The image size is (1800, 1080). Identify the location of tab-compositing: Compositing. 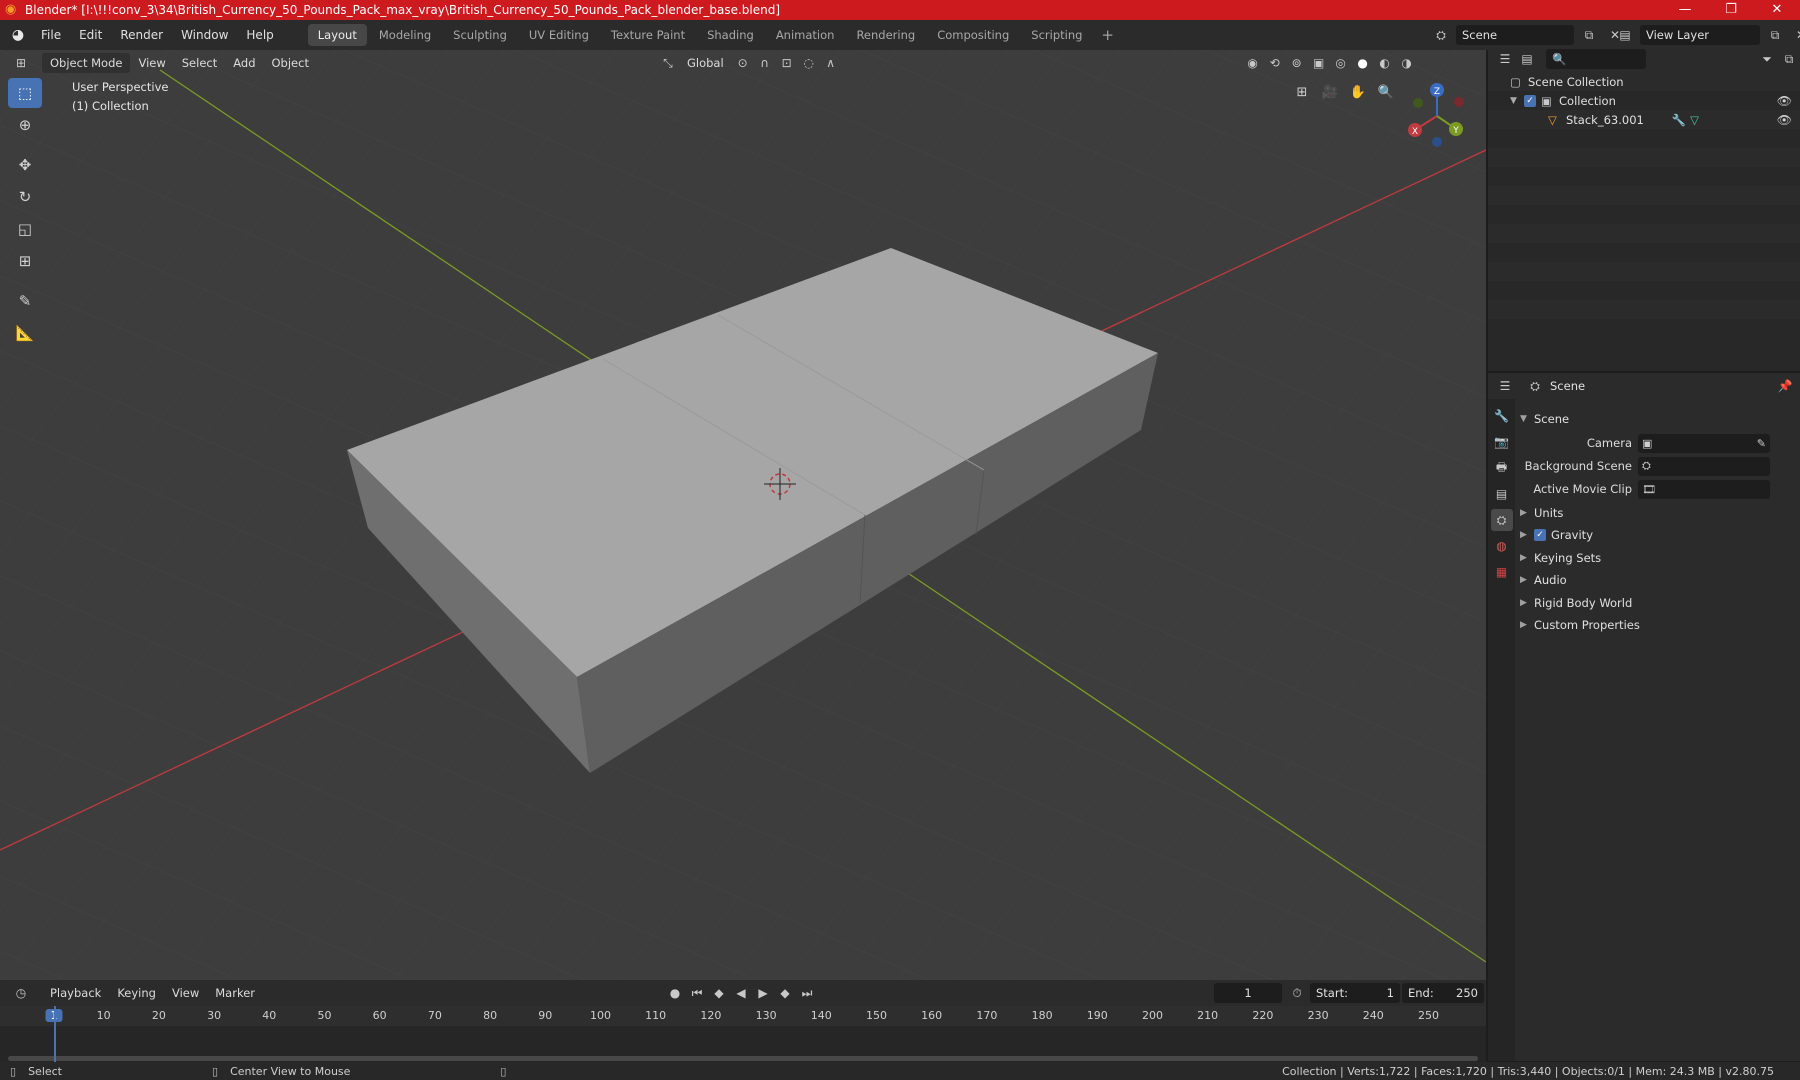
(973, 35).